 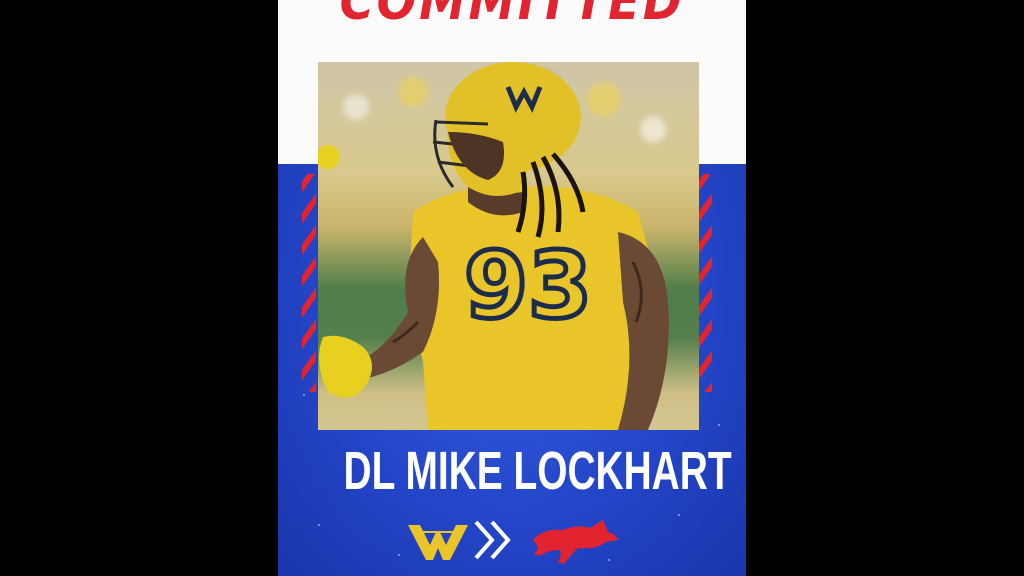 I want to click on double-chevron-right-icon, so click(x=492, y=540).